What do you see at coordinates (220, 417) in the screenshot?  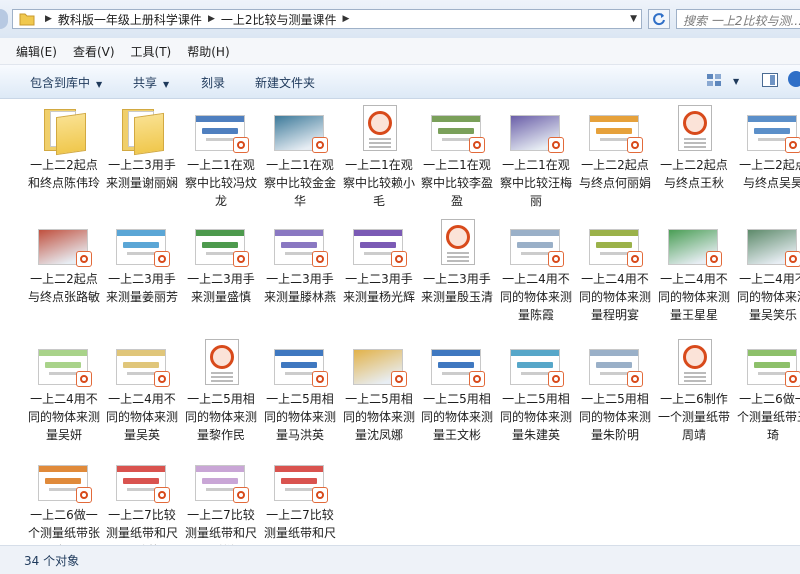 I see `file-name: 一上二5用相同的物体来测量黎作民` at bounding box center [220, 417].